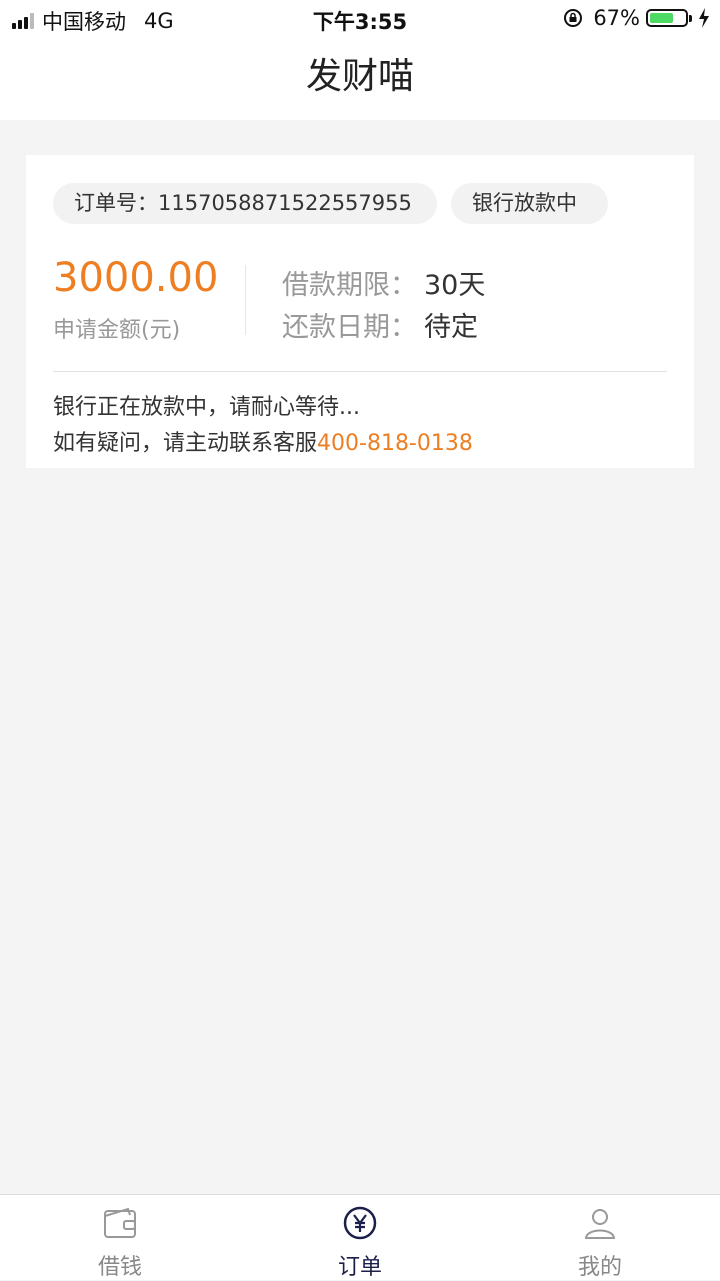 Image resolution: width=720 pixels, height=1281 pixels. What do you see at coordinates (136, 278) in the screenshot?
I see `loan-amount: 3000.00` at bounding box center [136, 278].